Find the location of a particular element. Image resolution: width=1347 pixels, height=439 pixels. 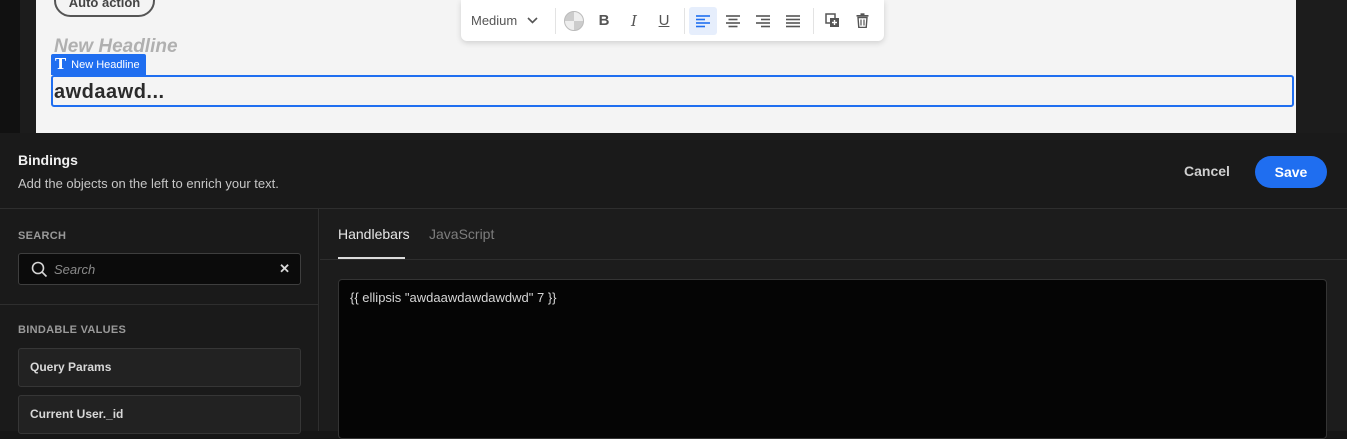

italic-button: I is located at coordinates (634, 21).